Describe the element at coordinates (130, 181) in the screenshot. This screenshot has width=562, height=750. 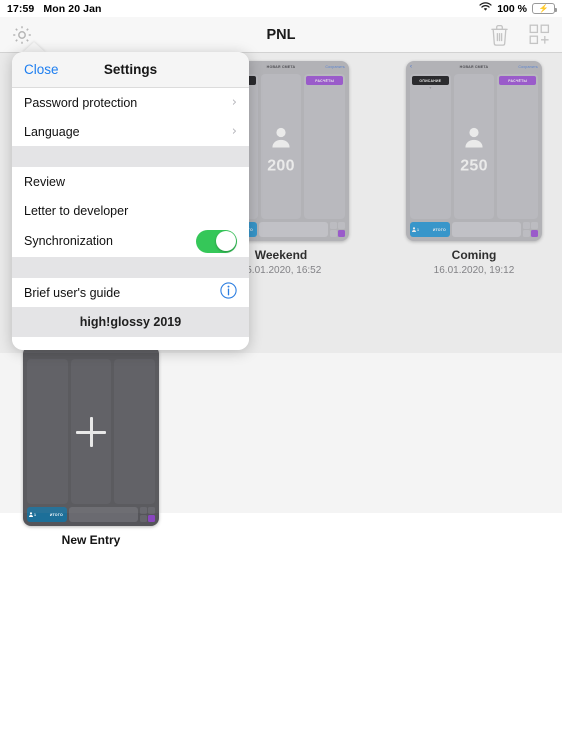
I see `settings-item-review: Review` at that location.